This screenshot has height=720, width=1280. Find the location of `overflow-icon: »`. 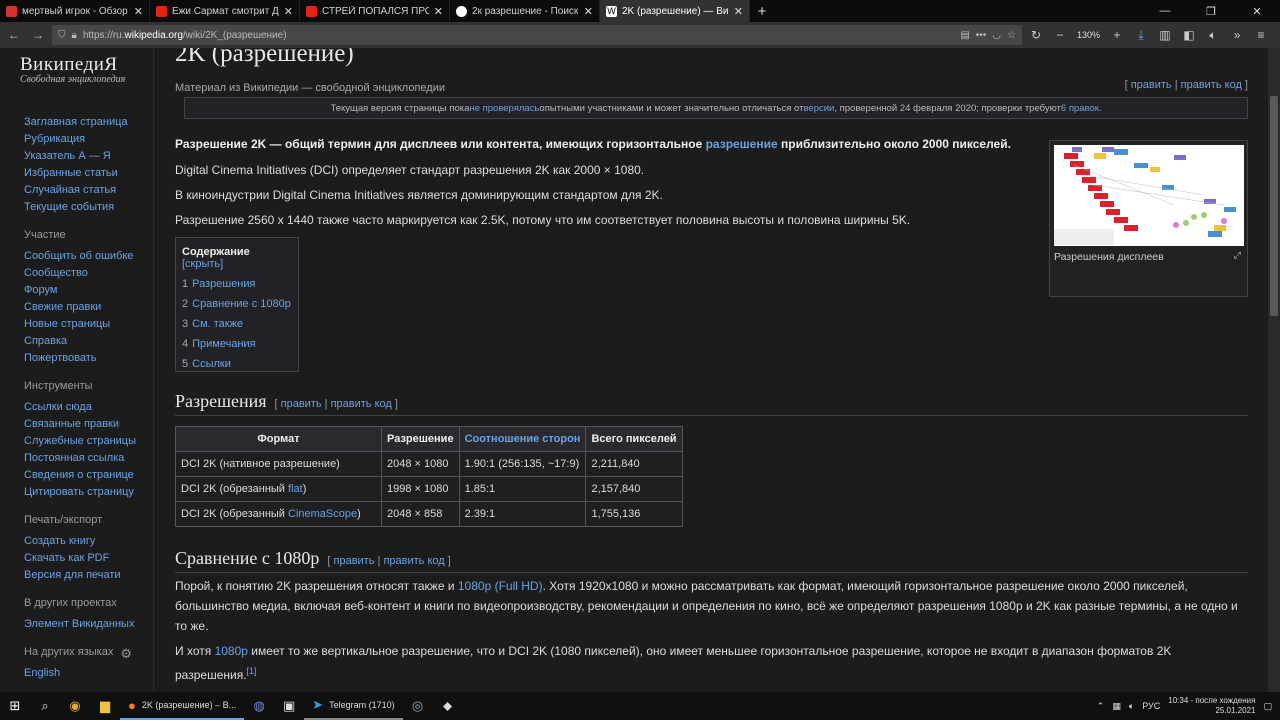

overflow-icon: » is located at coordinates (1237, 35).